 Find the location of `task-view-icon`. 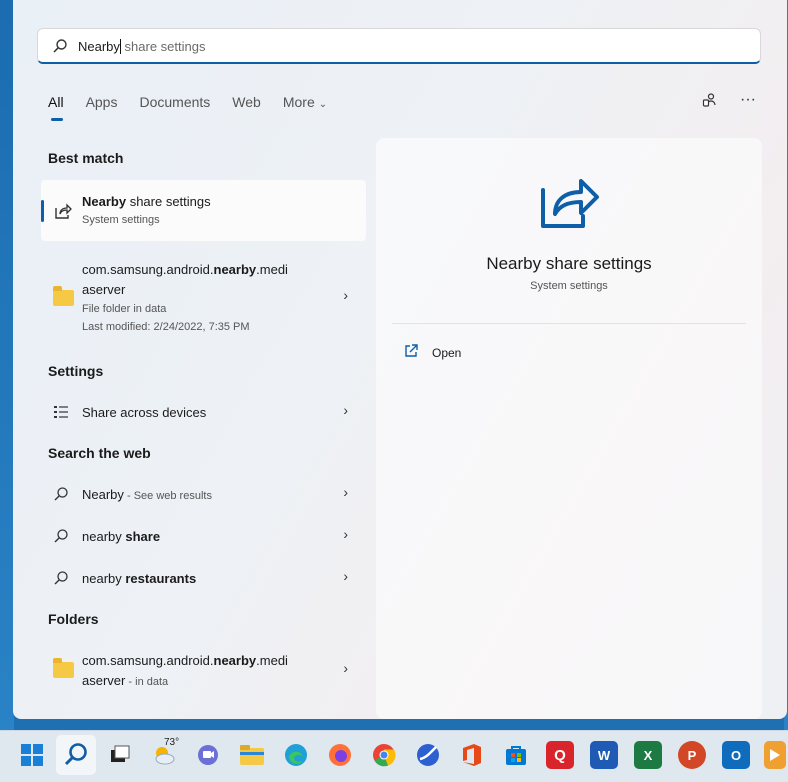

task-view-icon is located at coordinates (120, 755).